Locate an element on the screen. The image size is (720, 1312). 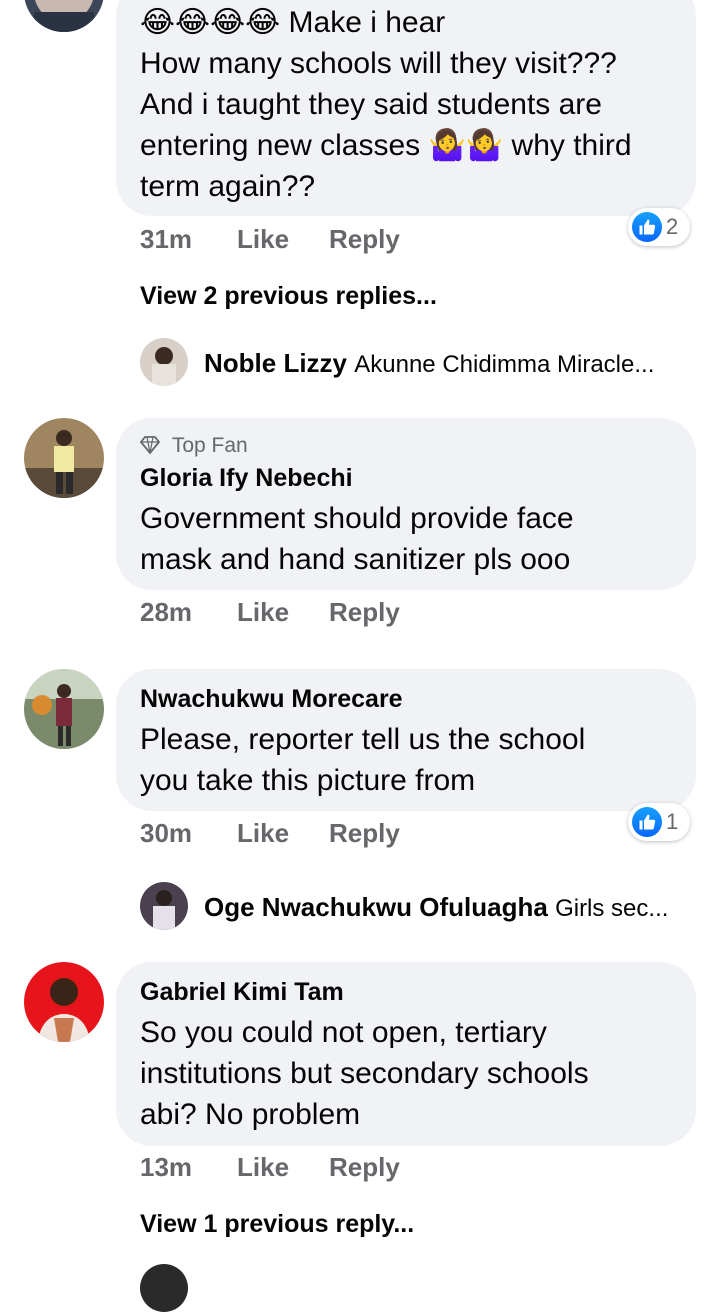
comment-text-line: entering new classes 🤷‍♀️🤷‍♀️ why third is located at coordinates (386, 145).